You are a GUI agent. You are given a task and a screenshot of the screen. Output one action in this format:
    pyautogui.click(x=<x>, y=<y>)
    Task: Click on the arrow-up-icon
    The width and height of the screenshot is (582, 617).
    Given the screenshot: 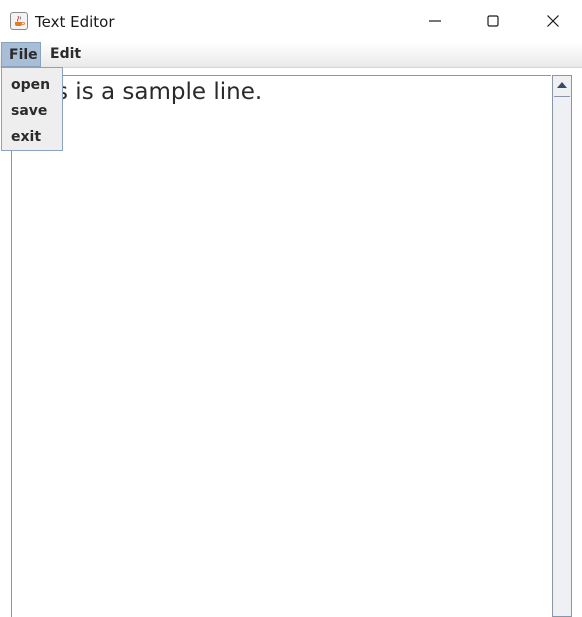 What is the action you would take?
    pyautogui.click(x=562, y=85)
    